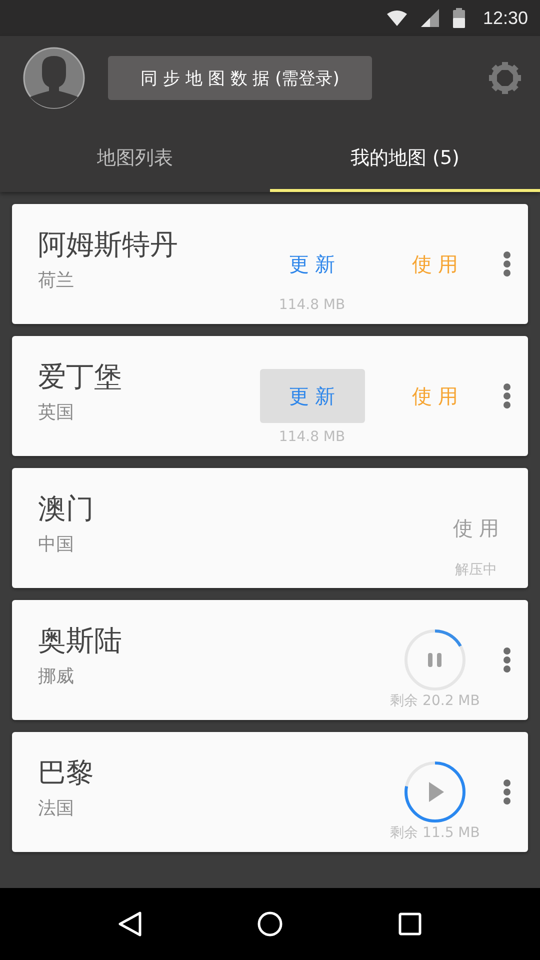 The width and height of the screenshot is (540, 960). Describe the element at coordinates (396, 18) in the screenshot. I see `wifi-icon` at that location.